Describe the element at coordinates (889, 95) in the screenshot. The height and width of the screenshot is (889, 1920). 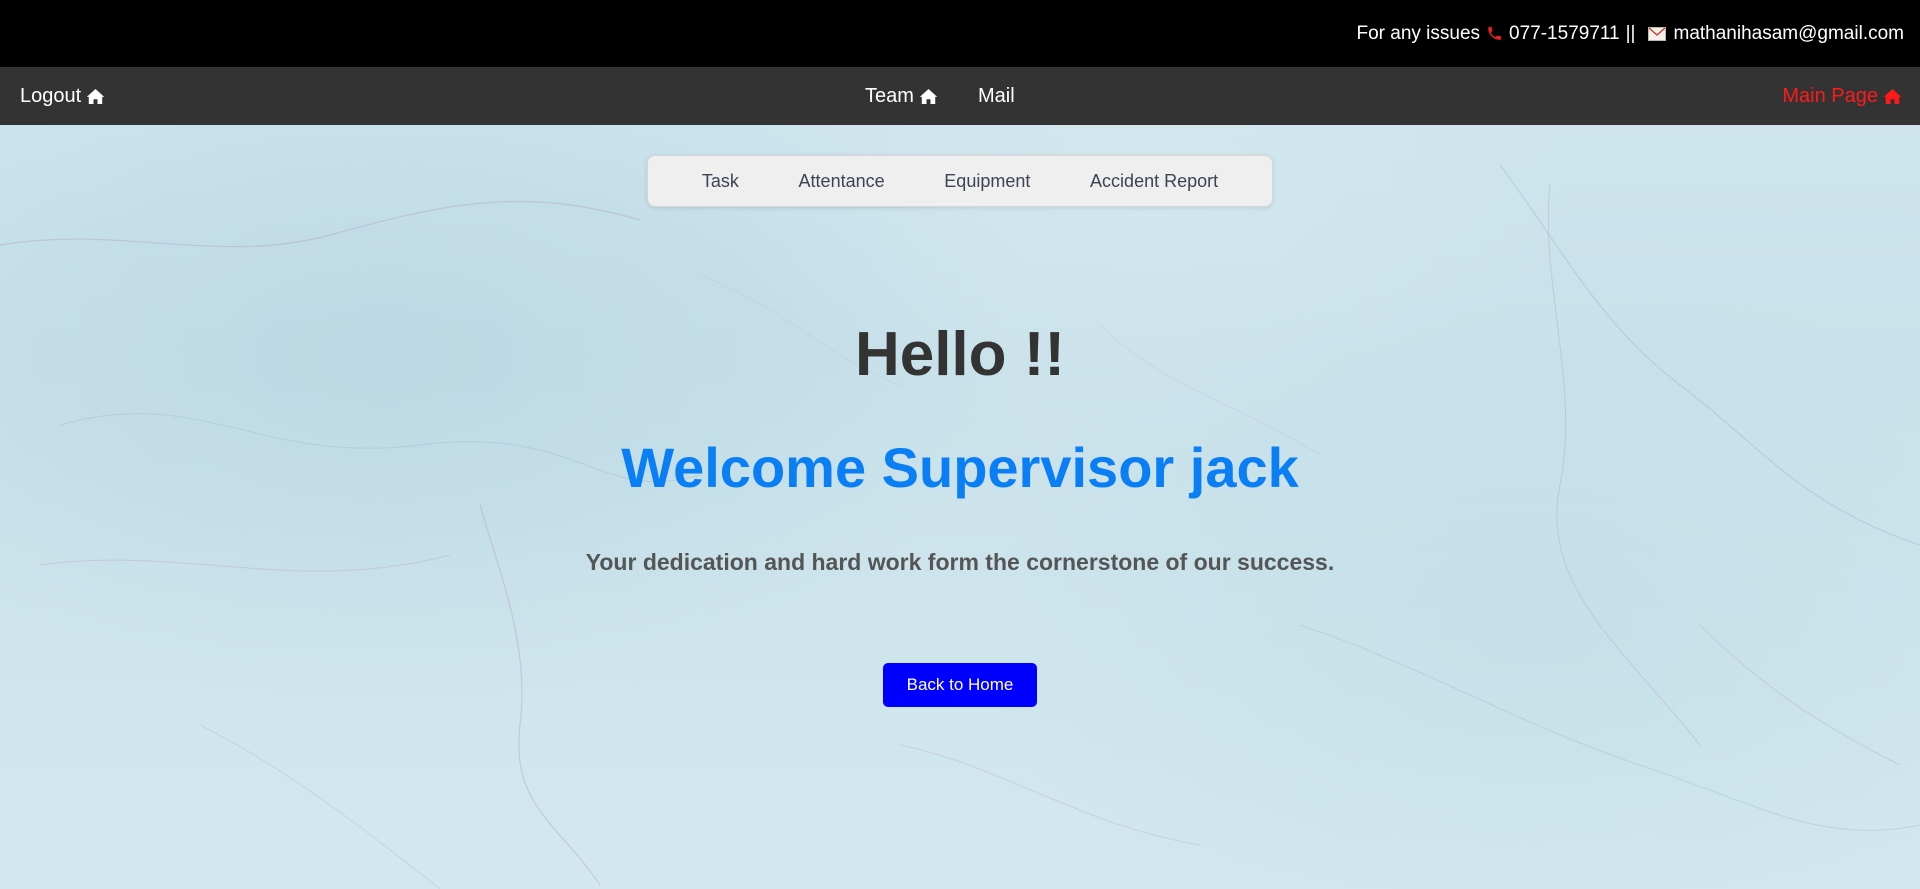
I see `team-label: Team` at that location.